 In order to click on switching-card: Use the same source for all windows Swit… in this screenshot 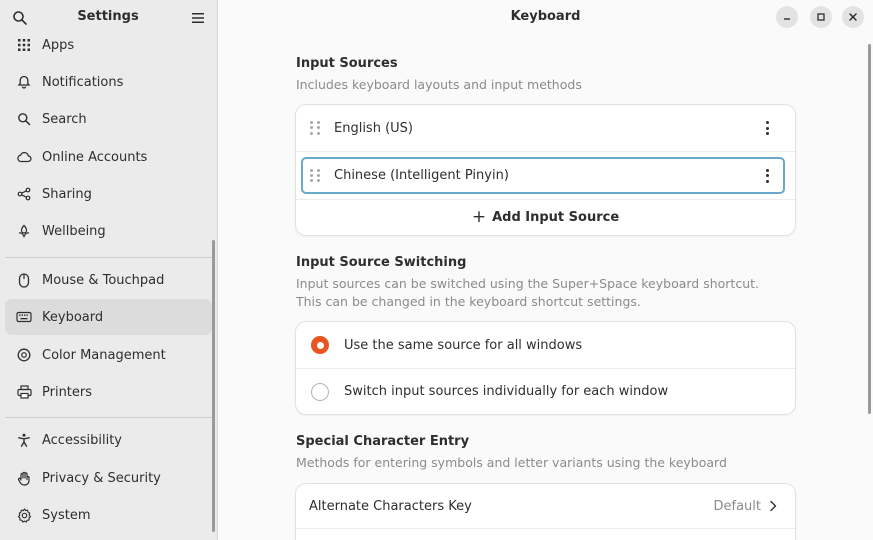, I will do `click(545, 368)`.